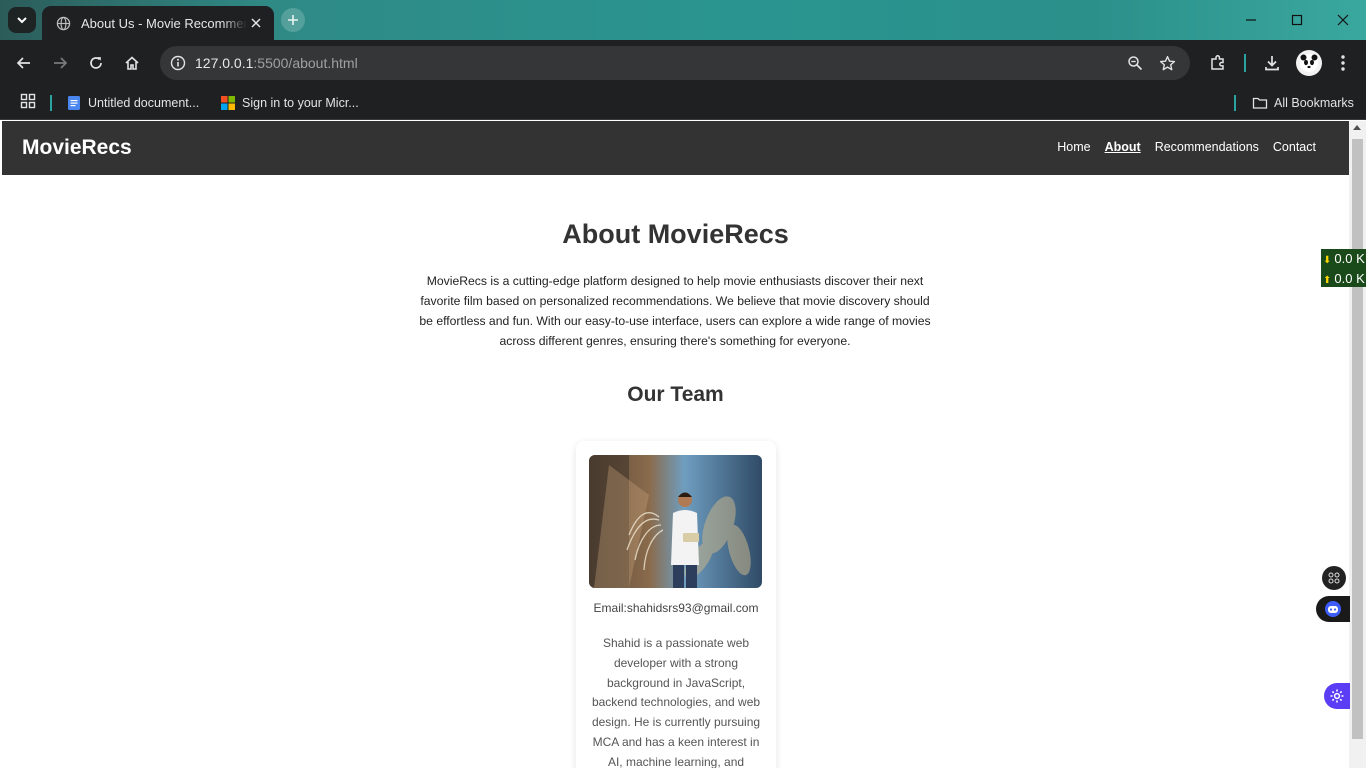 The width and height of the screenshot is (1366, 768). I want to click on floating-settings-button, so click(1337, 696).